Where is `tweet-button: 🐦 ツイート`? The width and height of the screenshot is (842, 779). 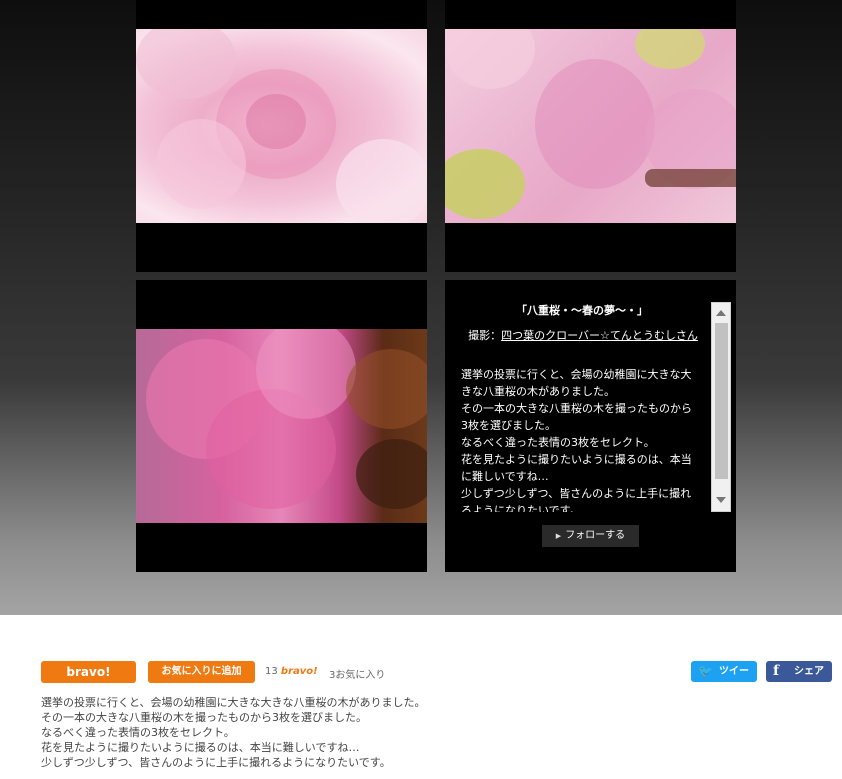 tweet-button: 🐦 ツイート is located at coordinates (724, 679).